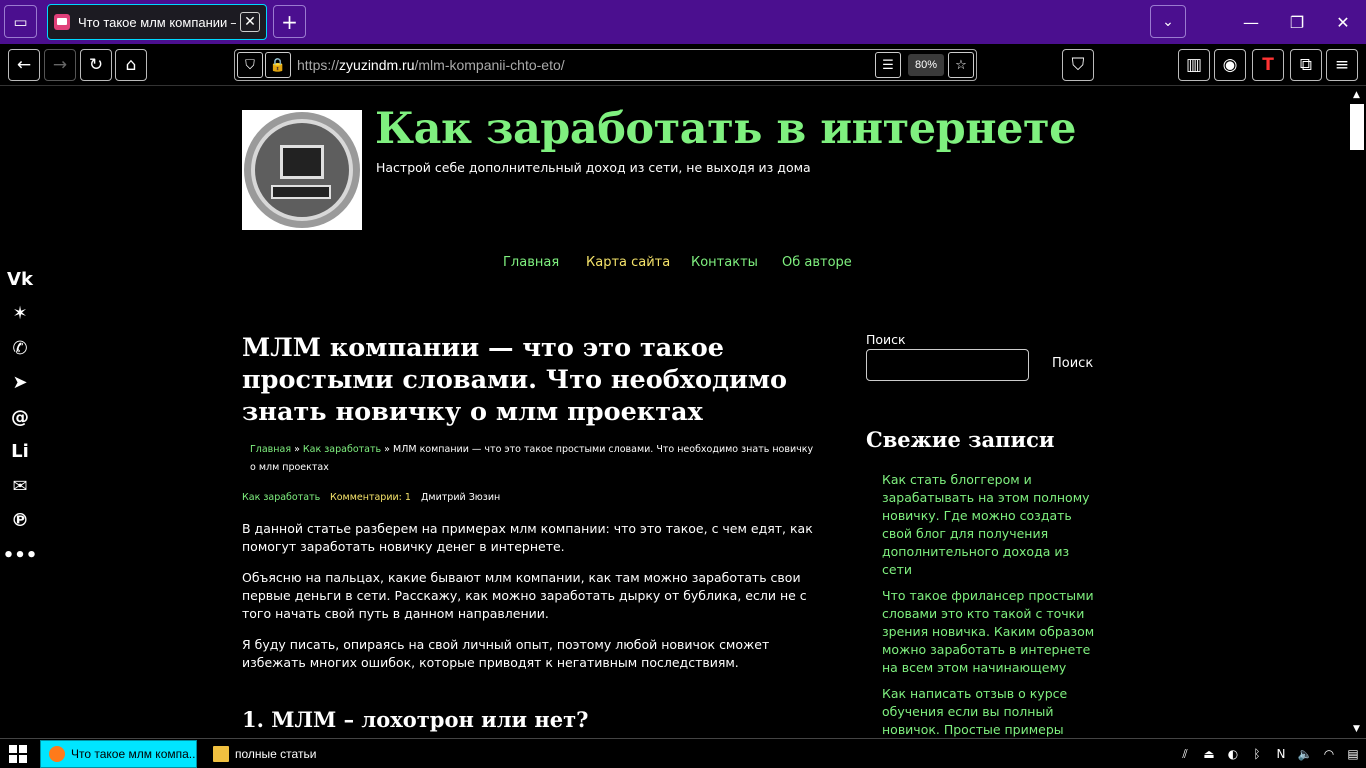  I want to click on home-button: ⌂, so click(131, 65).